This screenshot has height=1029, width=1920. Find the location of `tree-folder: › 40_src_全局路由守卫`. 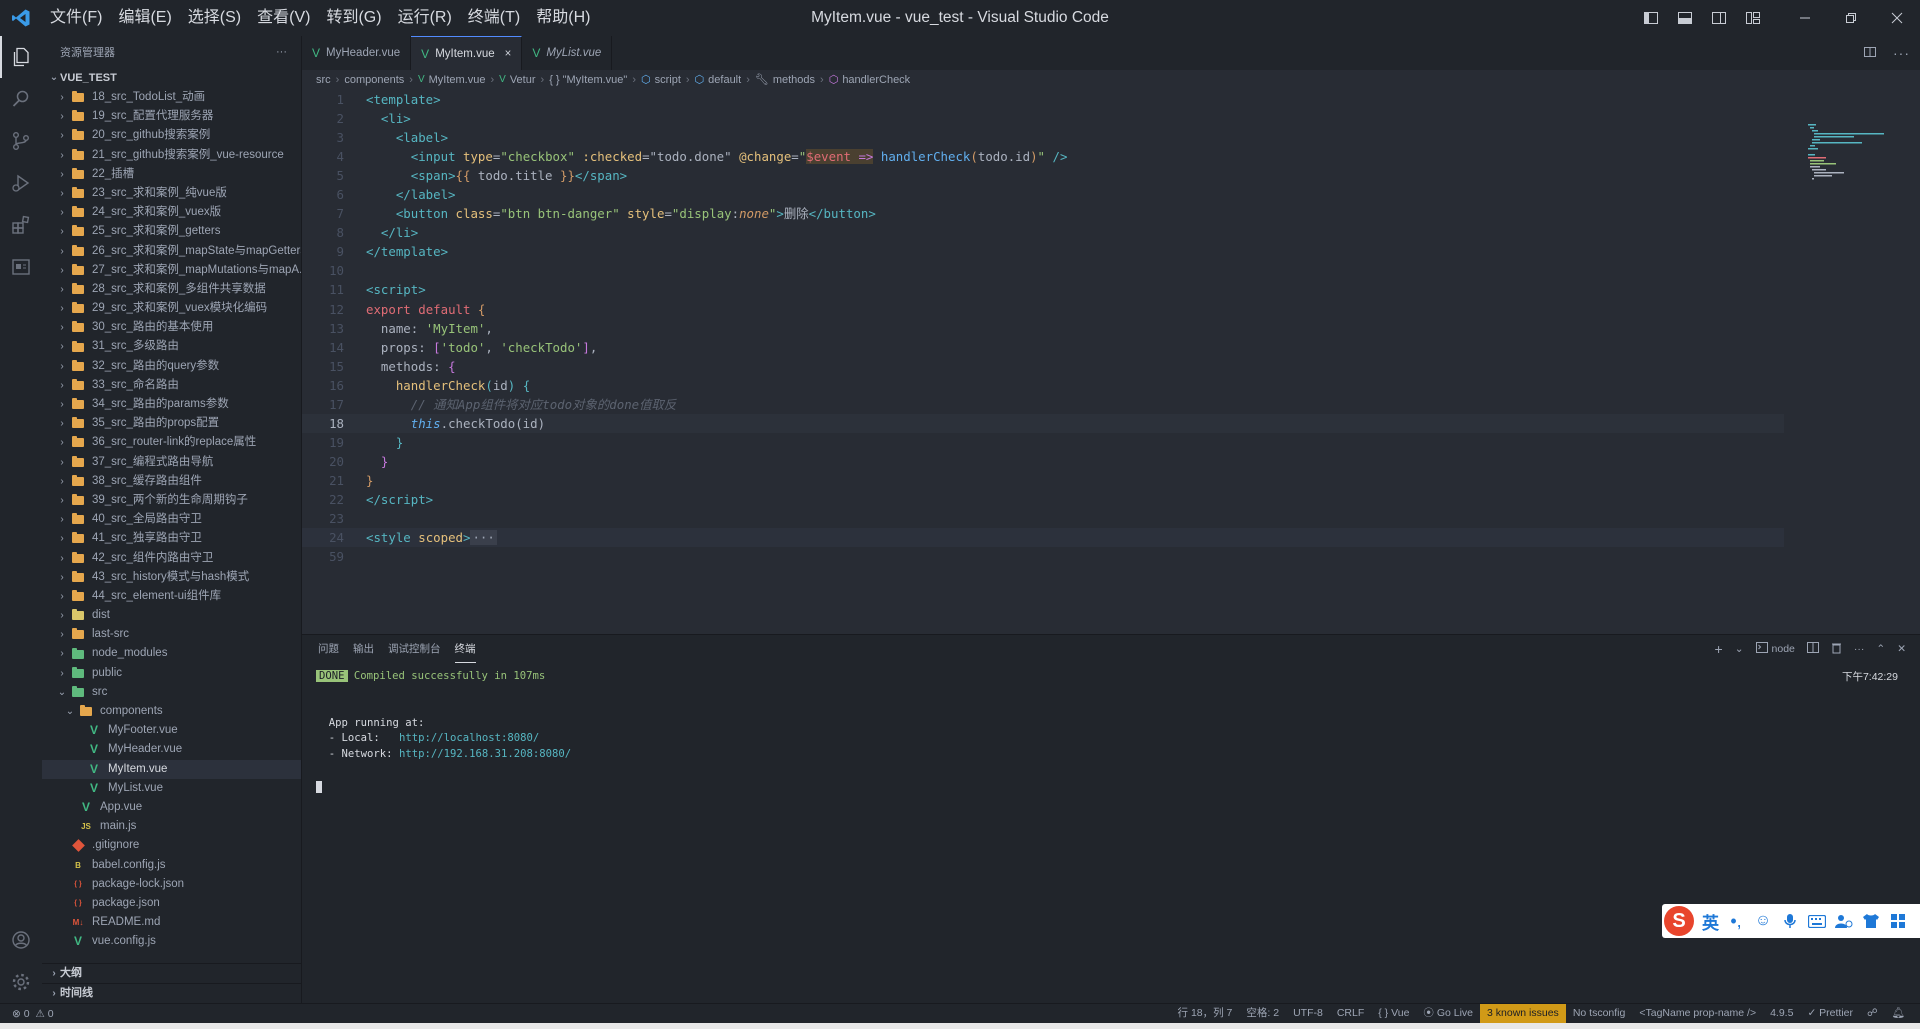

tree-folder: › 40_src_全局路由守卫 is located at coordinates (171, 519).